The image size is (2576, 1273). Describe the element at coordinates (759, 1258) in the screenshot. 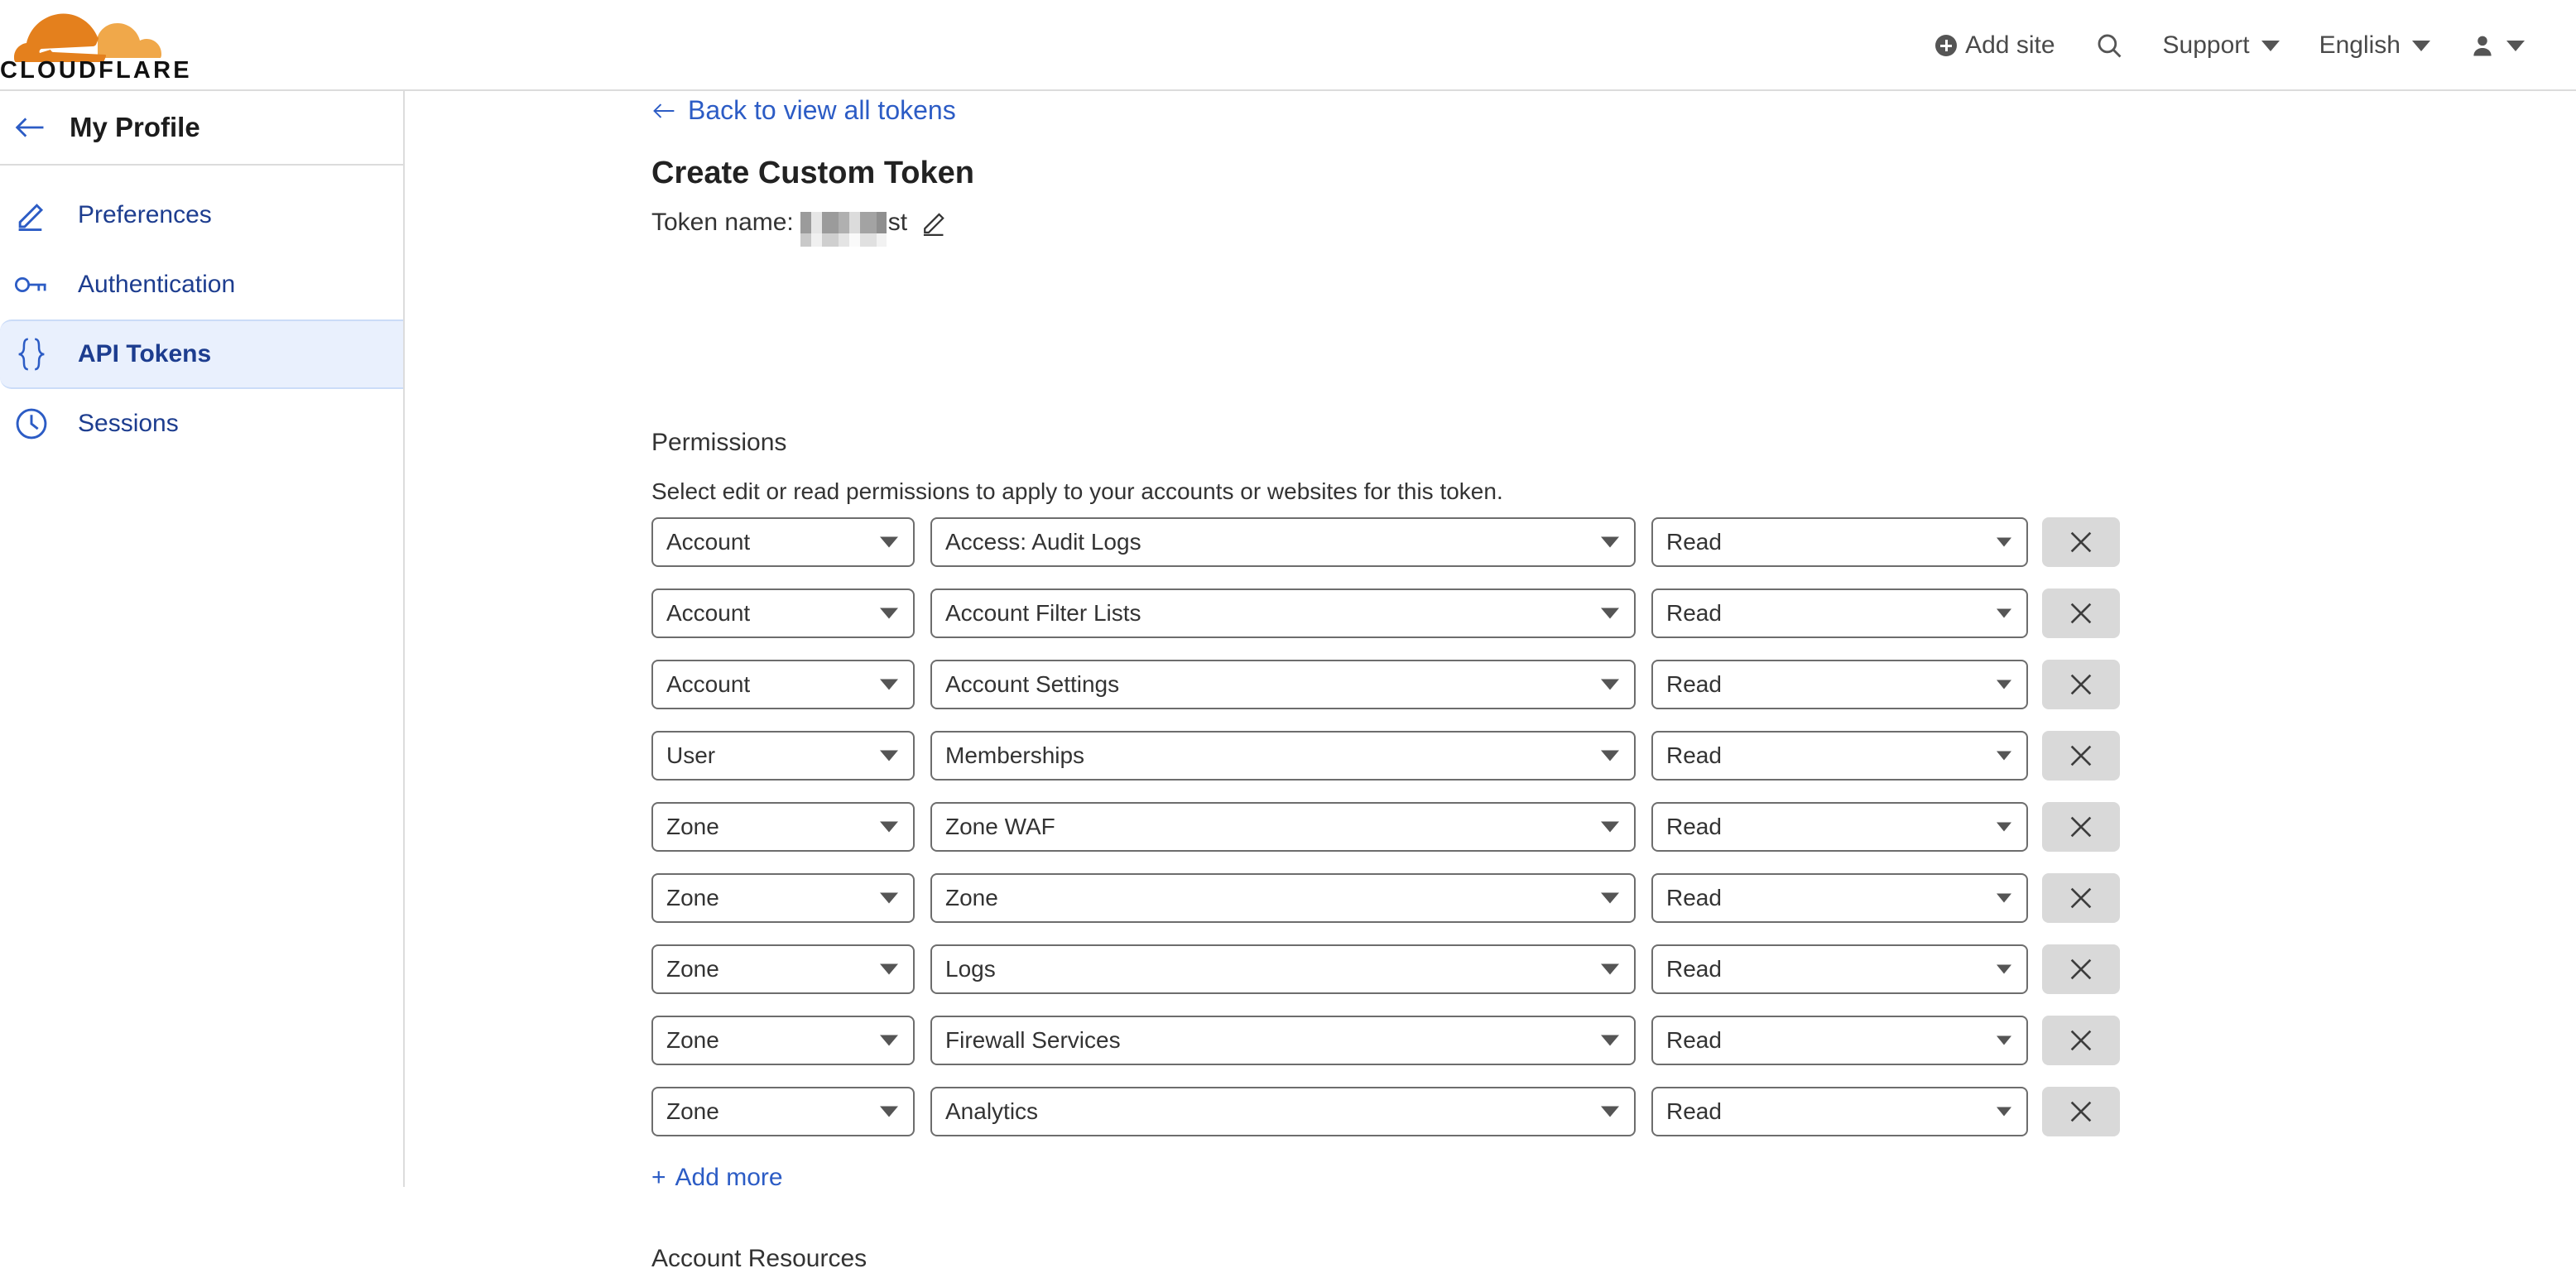

I see `account-resources-heading: Account Resources` at that location.